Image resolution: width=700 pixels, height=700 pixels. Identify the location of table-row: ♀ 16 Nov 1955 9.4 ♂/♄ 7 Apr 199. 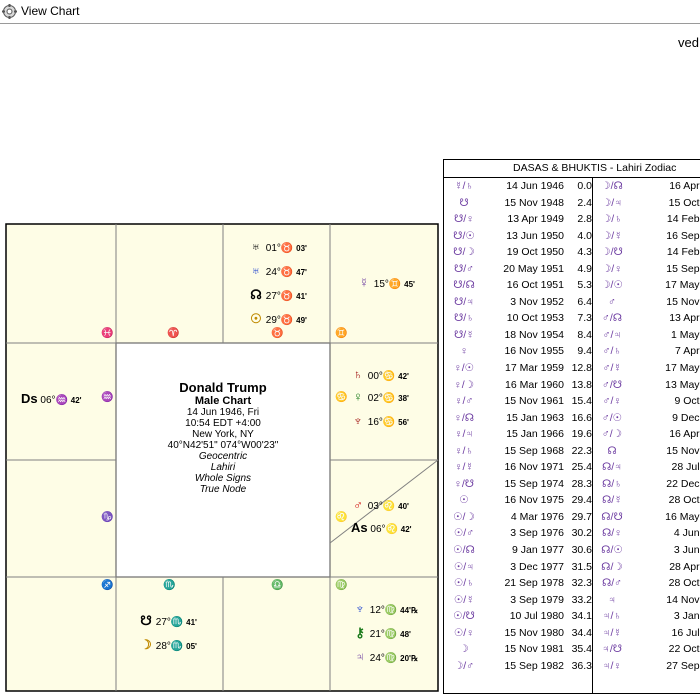
(572, 351).